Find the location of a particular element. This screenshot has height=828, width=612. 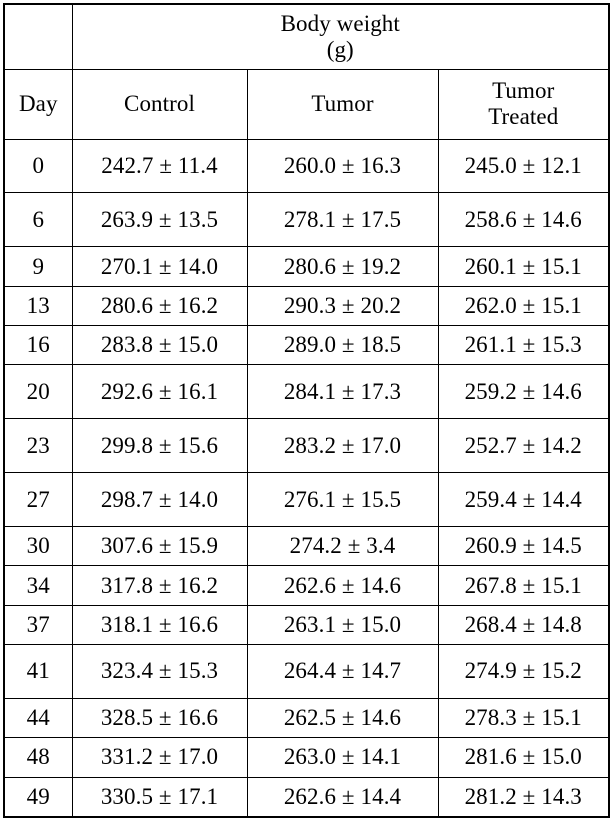

cell-tumor: 276.1 ± 15.5 is located at coordinates (342, 500).